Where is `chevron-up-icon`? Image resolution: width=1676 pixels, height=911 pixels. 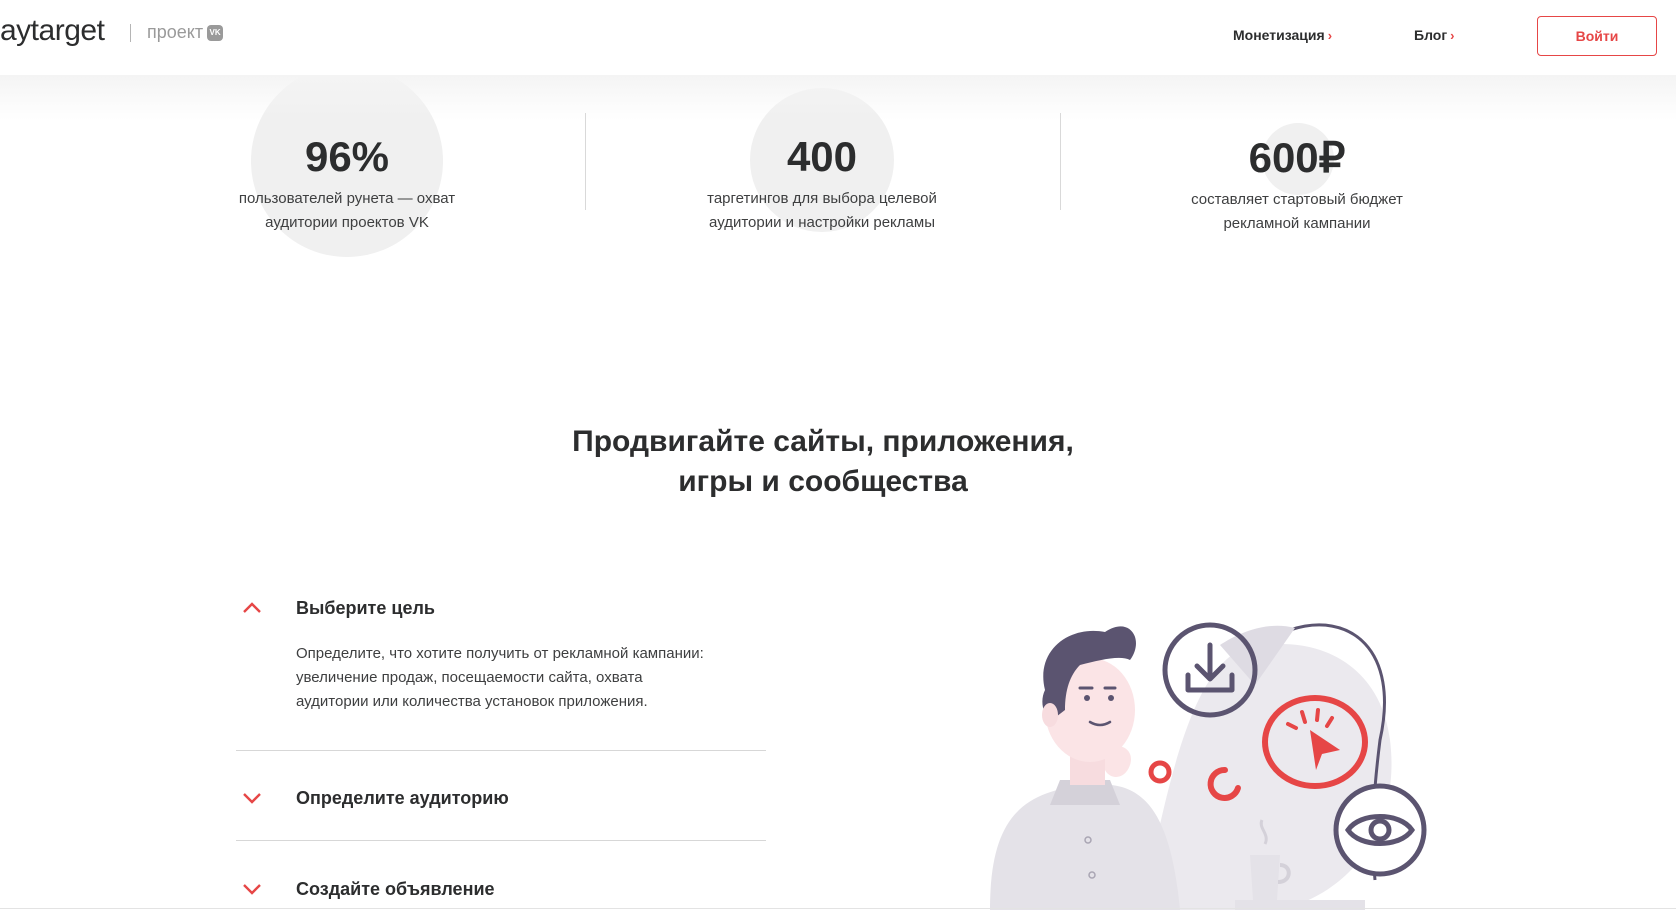
chevron-up-icon is located at coordinates (266, 608).